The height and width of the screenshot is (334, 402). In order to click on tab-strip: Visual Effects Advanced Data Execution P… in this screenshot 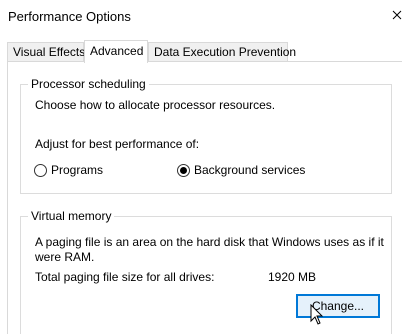, I will do `click(204, 51)`.